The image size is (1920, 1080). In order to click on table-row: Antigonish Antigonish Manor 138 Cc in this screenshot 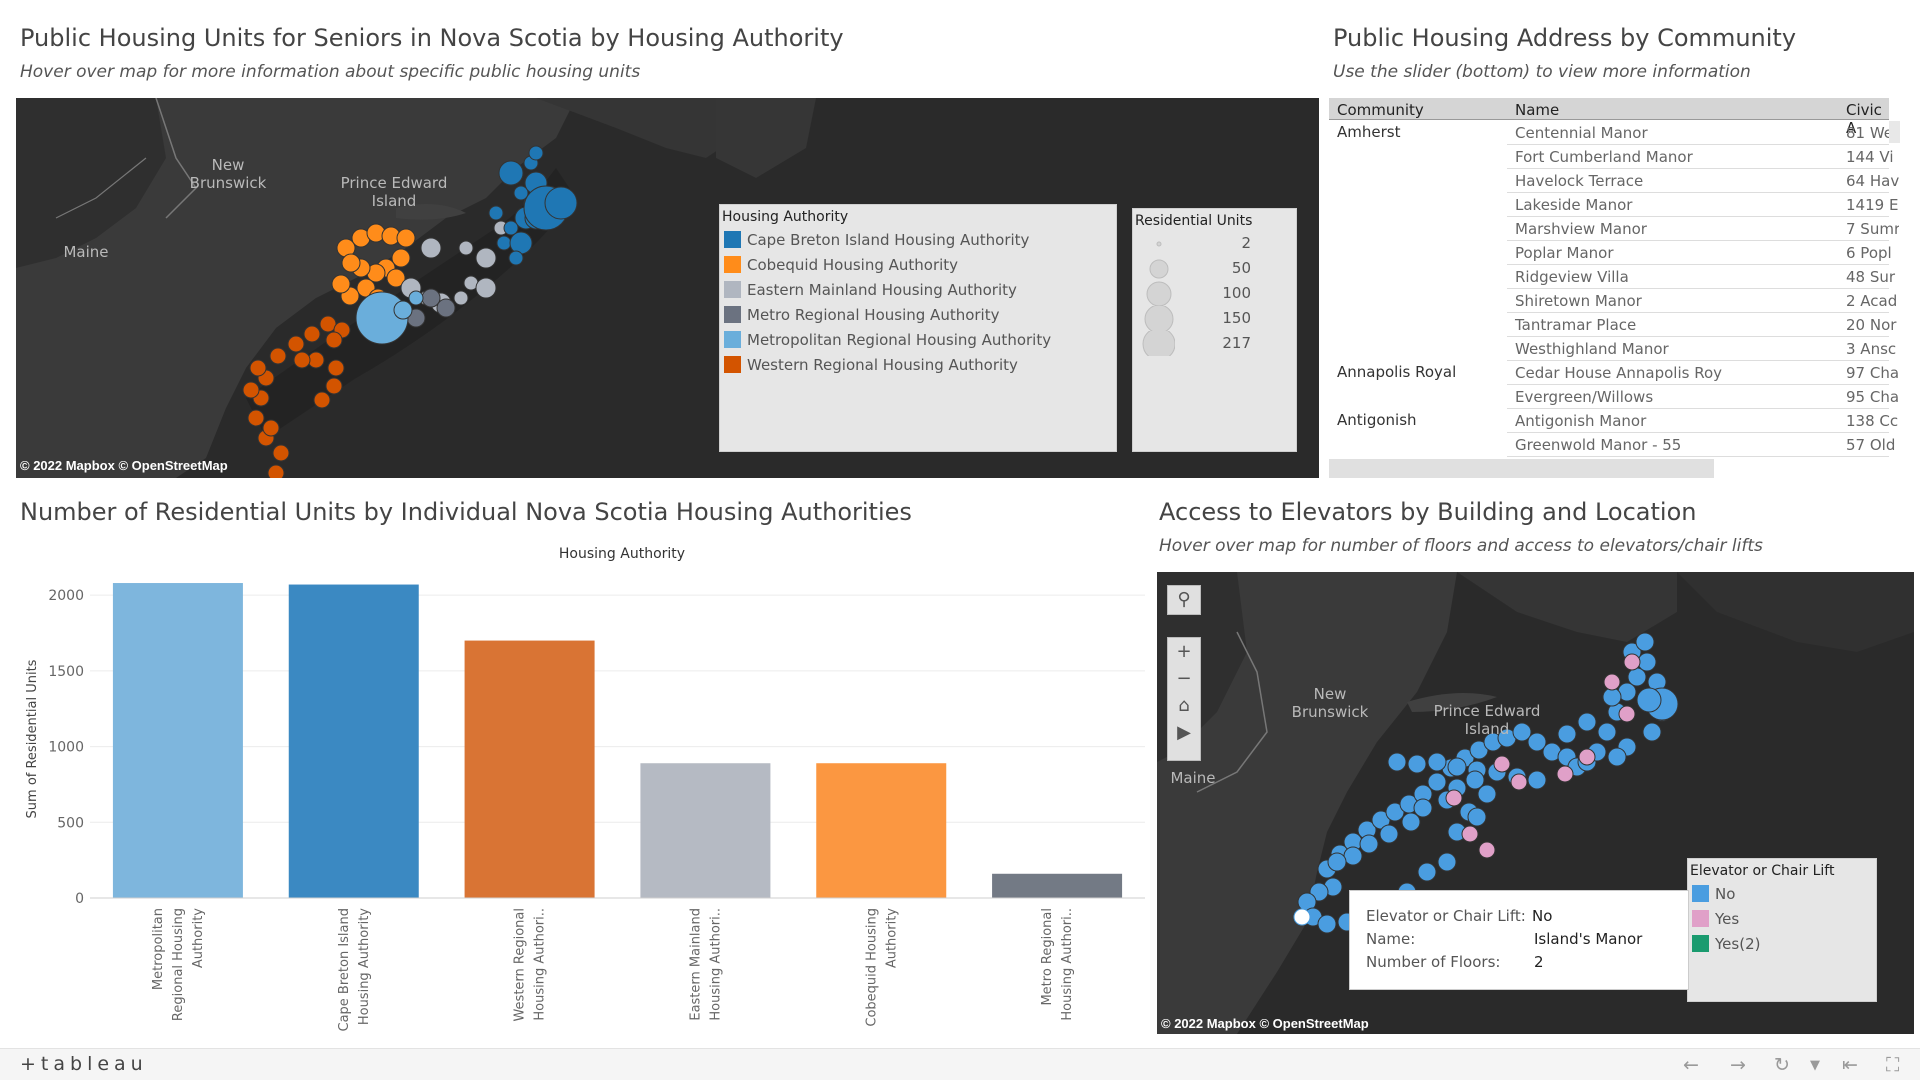, I will do `click(1613, 421)`.